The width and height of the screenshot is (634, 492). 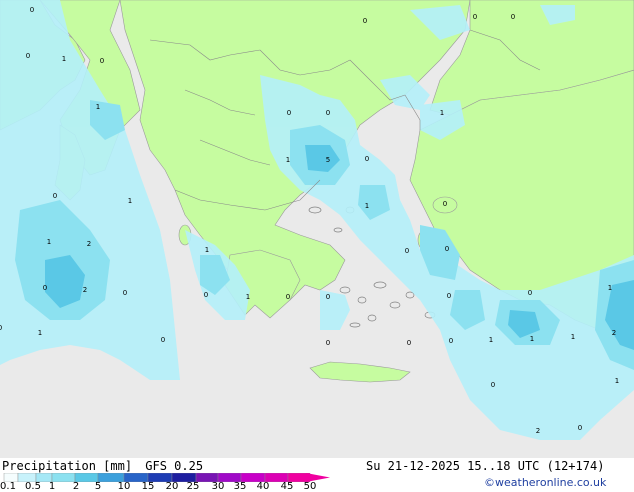 I want to click on map-title: Precipitation [mm] GFS 0.25, so click(x=102, y=466).